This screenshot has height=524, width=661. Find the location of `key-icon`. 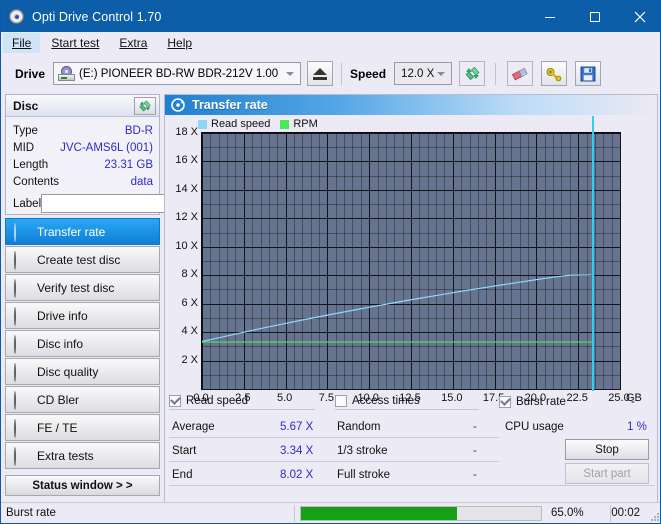

key-icon is located at coordinates (554, 74).